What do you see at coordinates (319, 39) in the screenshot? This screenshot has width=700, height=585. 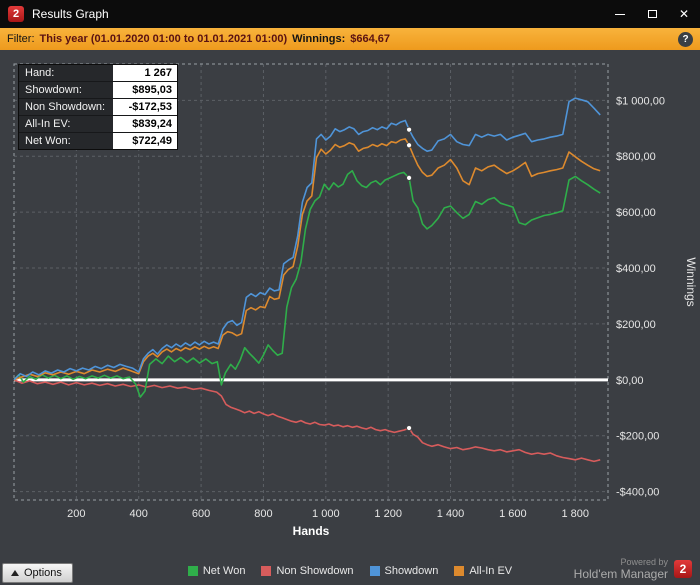 I see `winnings-label: Winnings:` at bounding box center [319, 39].